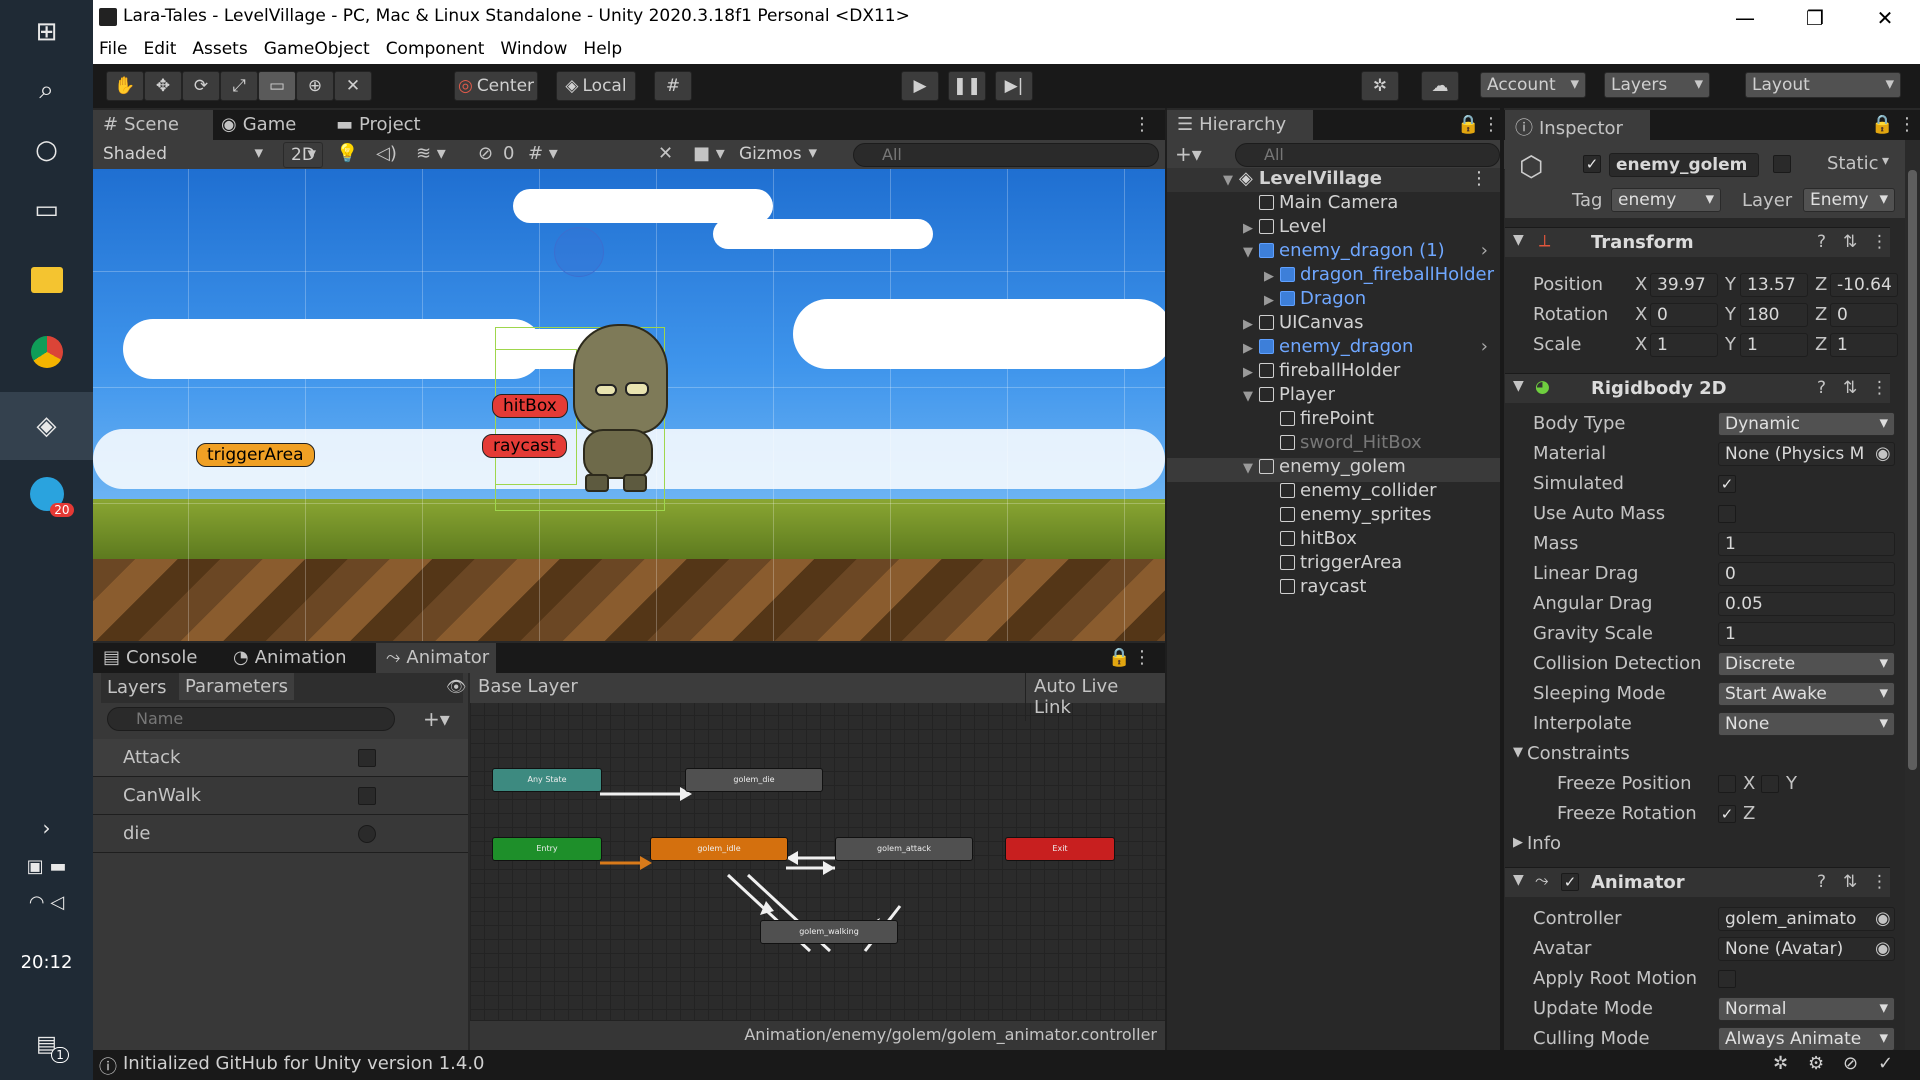 The image size is (1920, 1080). I want to click on scale-y-input: 1, so click(1774, 345).